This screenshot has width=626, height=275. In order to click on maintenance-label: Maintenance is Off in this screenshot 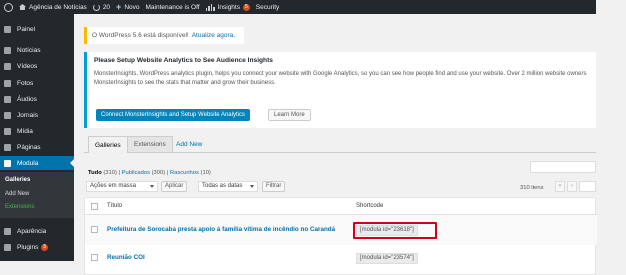, I will do `click(172, 7)`.